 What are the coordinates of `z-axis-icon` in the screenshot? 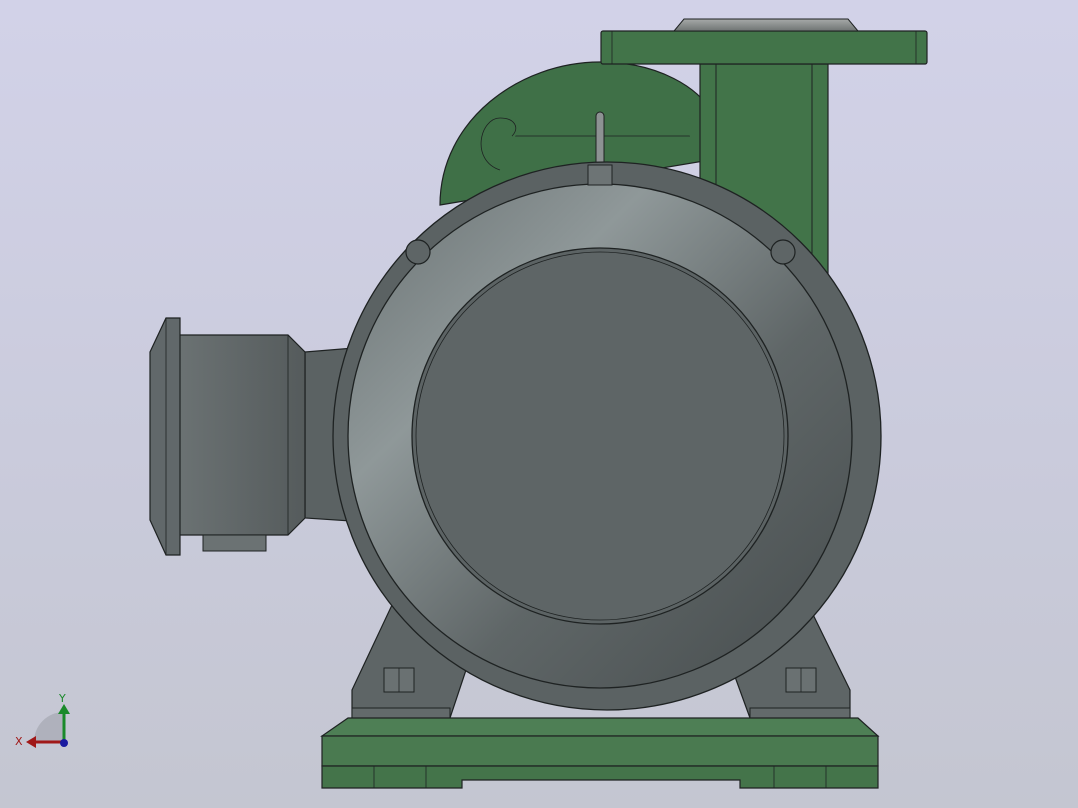 It's located at (64, 743).